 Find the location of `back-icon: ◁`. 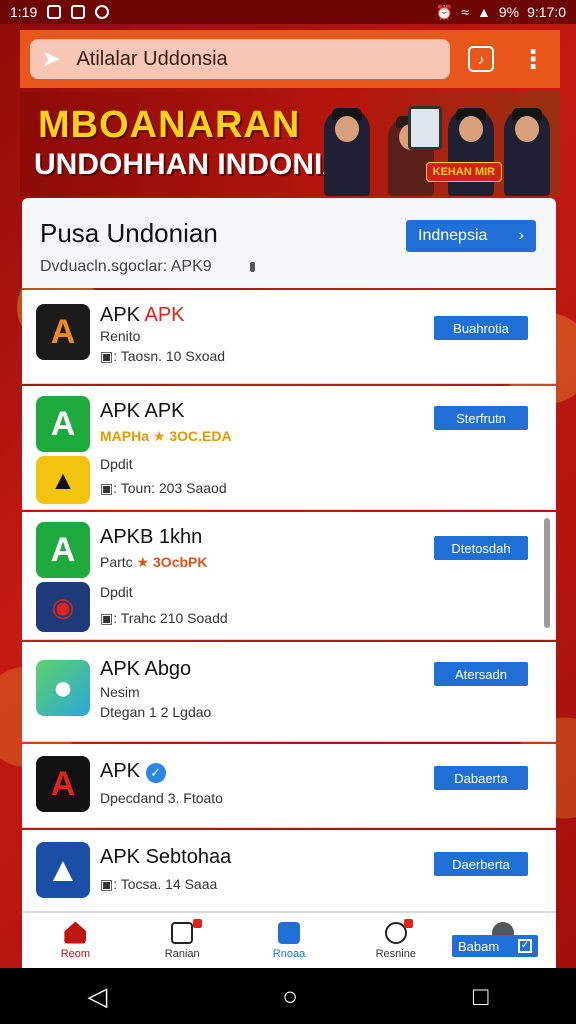

back-icon: ◁ is located at coordinates (97, 996).